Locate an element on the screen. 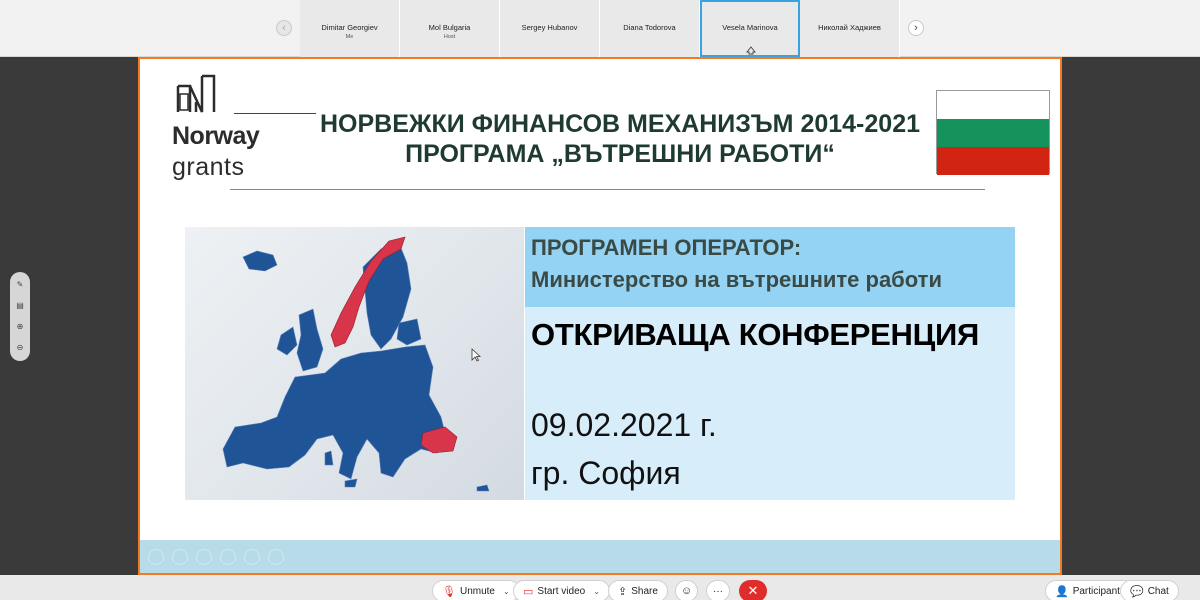 Image resolution: width=1200 pixels, height=600 pixels. more-options-label: ··· is located at coordinates (718, 591).